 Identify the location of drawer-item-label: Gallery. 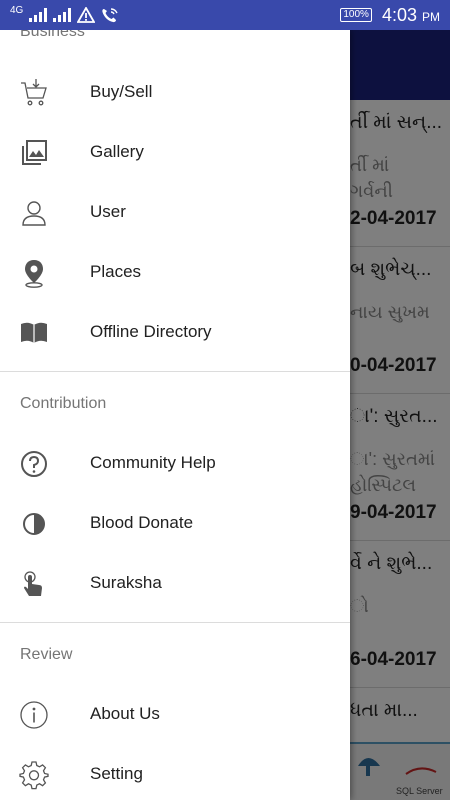
(117, 151).